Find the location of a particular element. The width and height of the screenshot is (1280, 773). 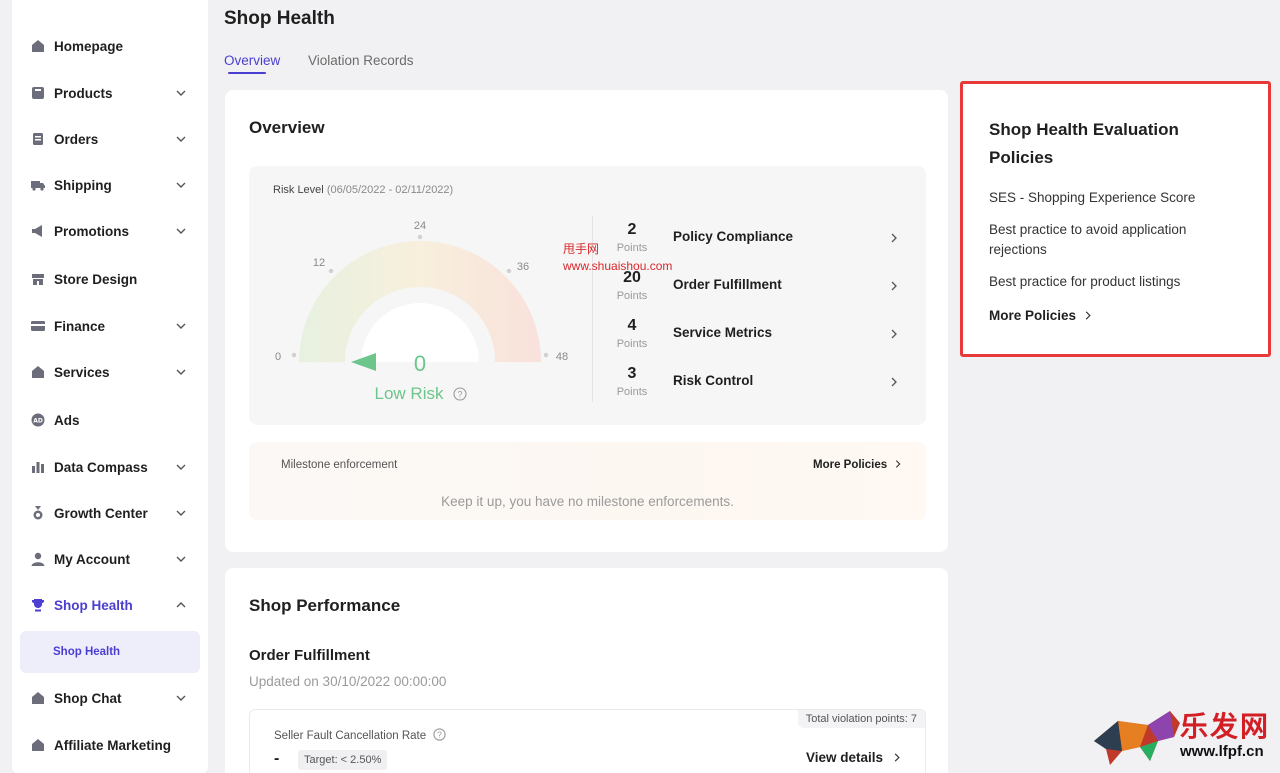

risk-status: Low Risk is located at coordinates (409, 393).